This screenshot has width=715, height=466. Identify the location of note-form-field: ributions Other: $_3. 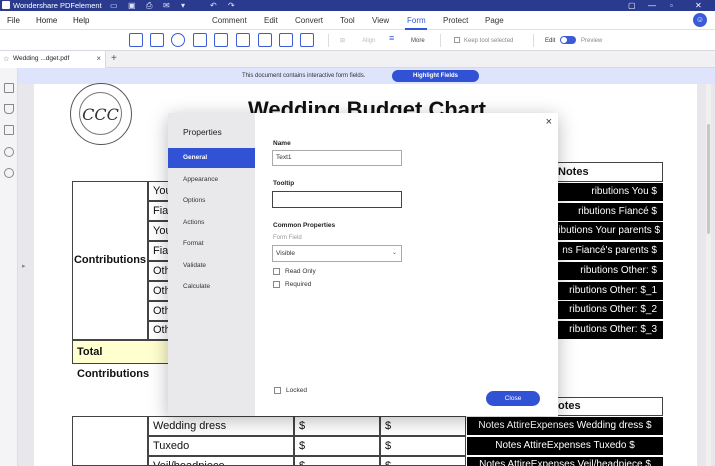
(609, 330).